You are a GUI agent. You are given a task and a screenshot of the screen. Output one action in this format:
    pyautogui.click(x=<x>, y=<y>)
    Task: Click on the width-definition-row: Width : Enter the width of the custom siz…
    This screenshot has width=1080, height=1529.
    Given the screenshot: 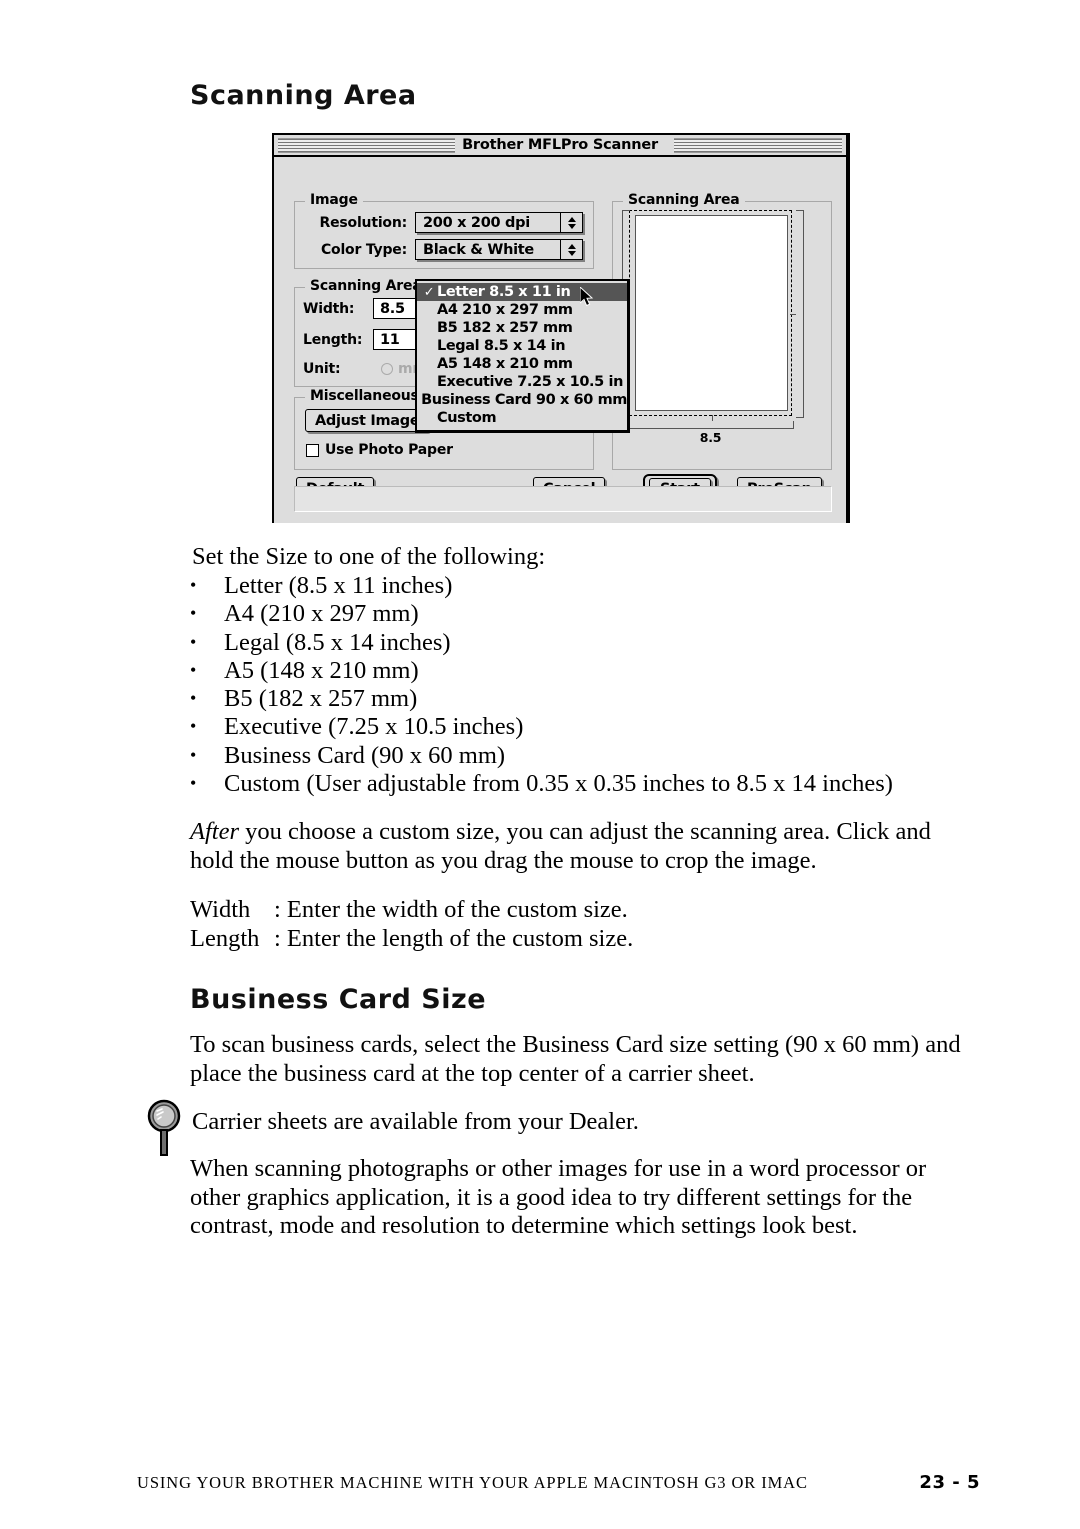 What is the action you would take?
    pyautogui.click(x=411, y=910)
    